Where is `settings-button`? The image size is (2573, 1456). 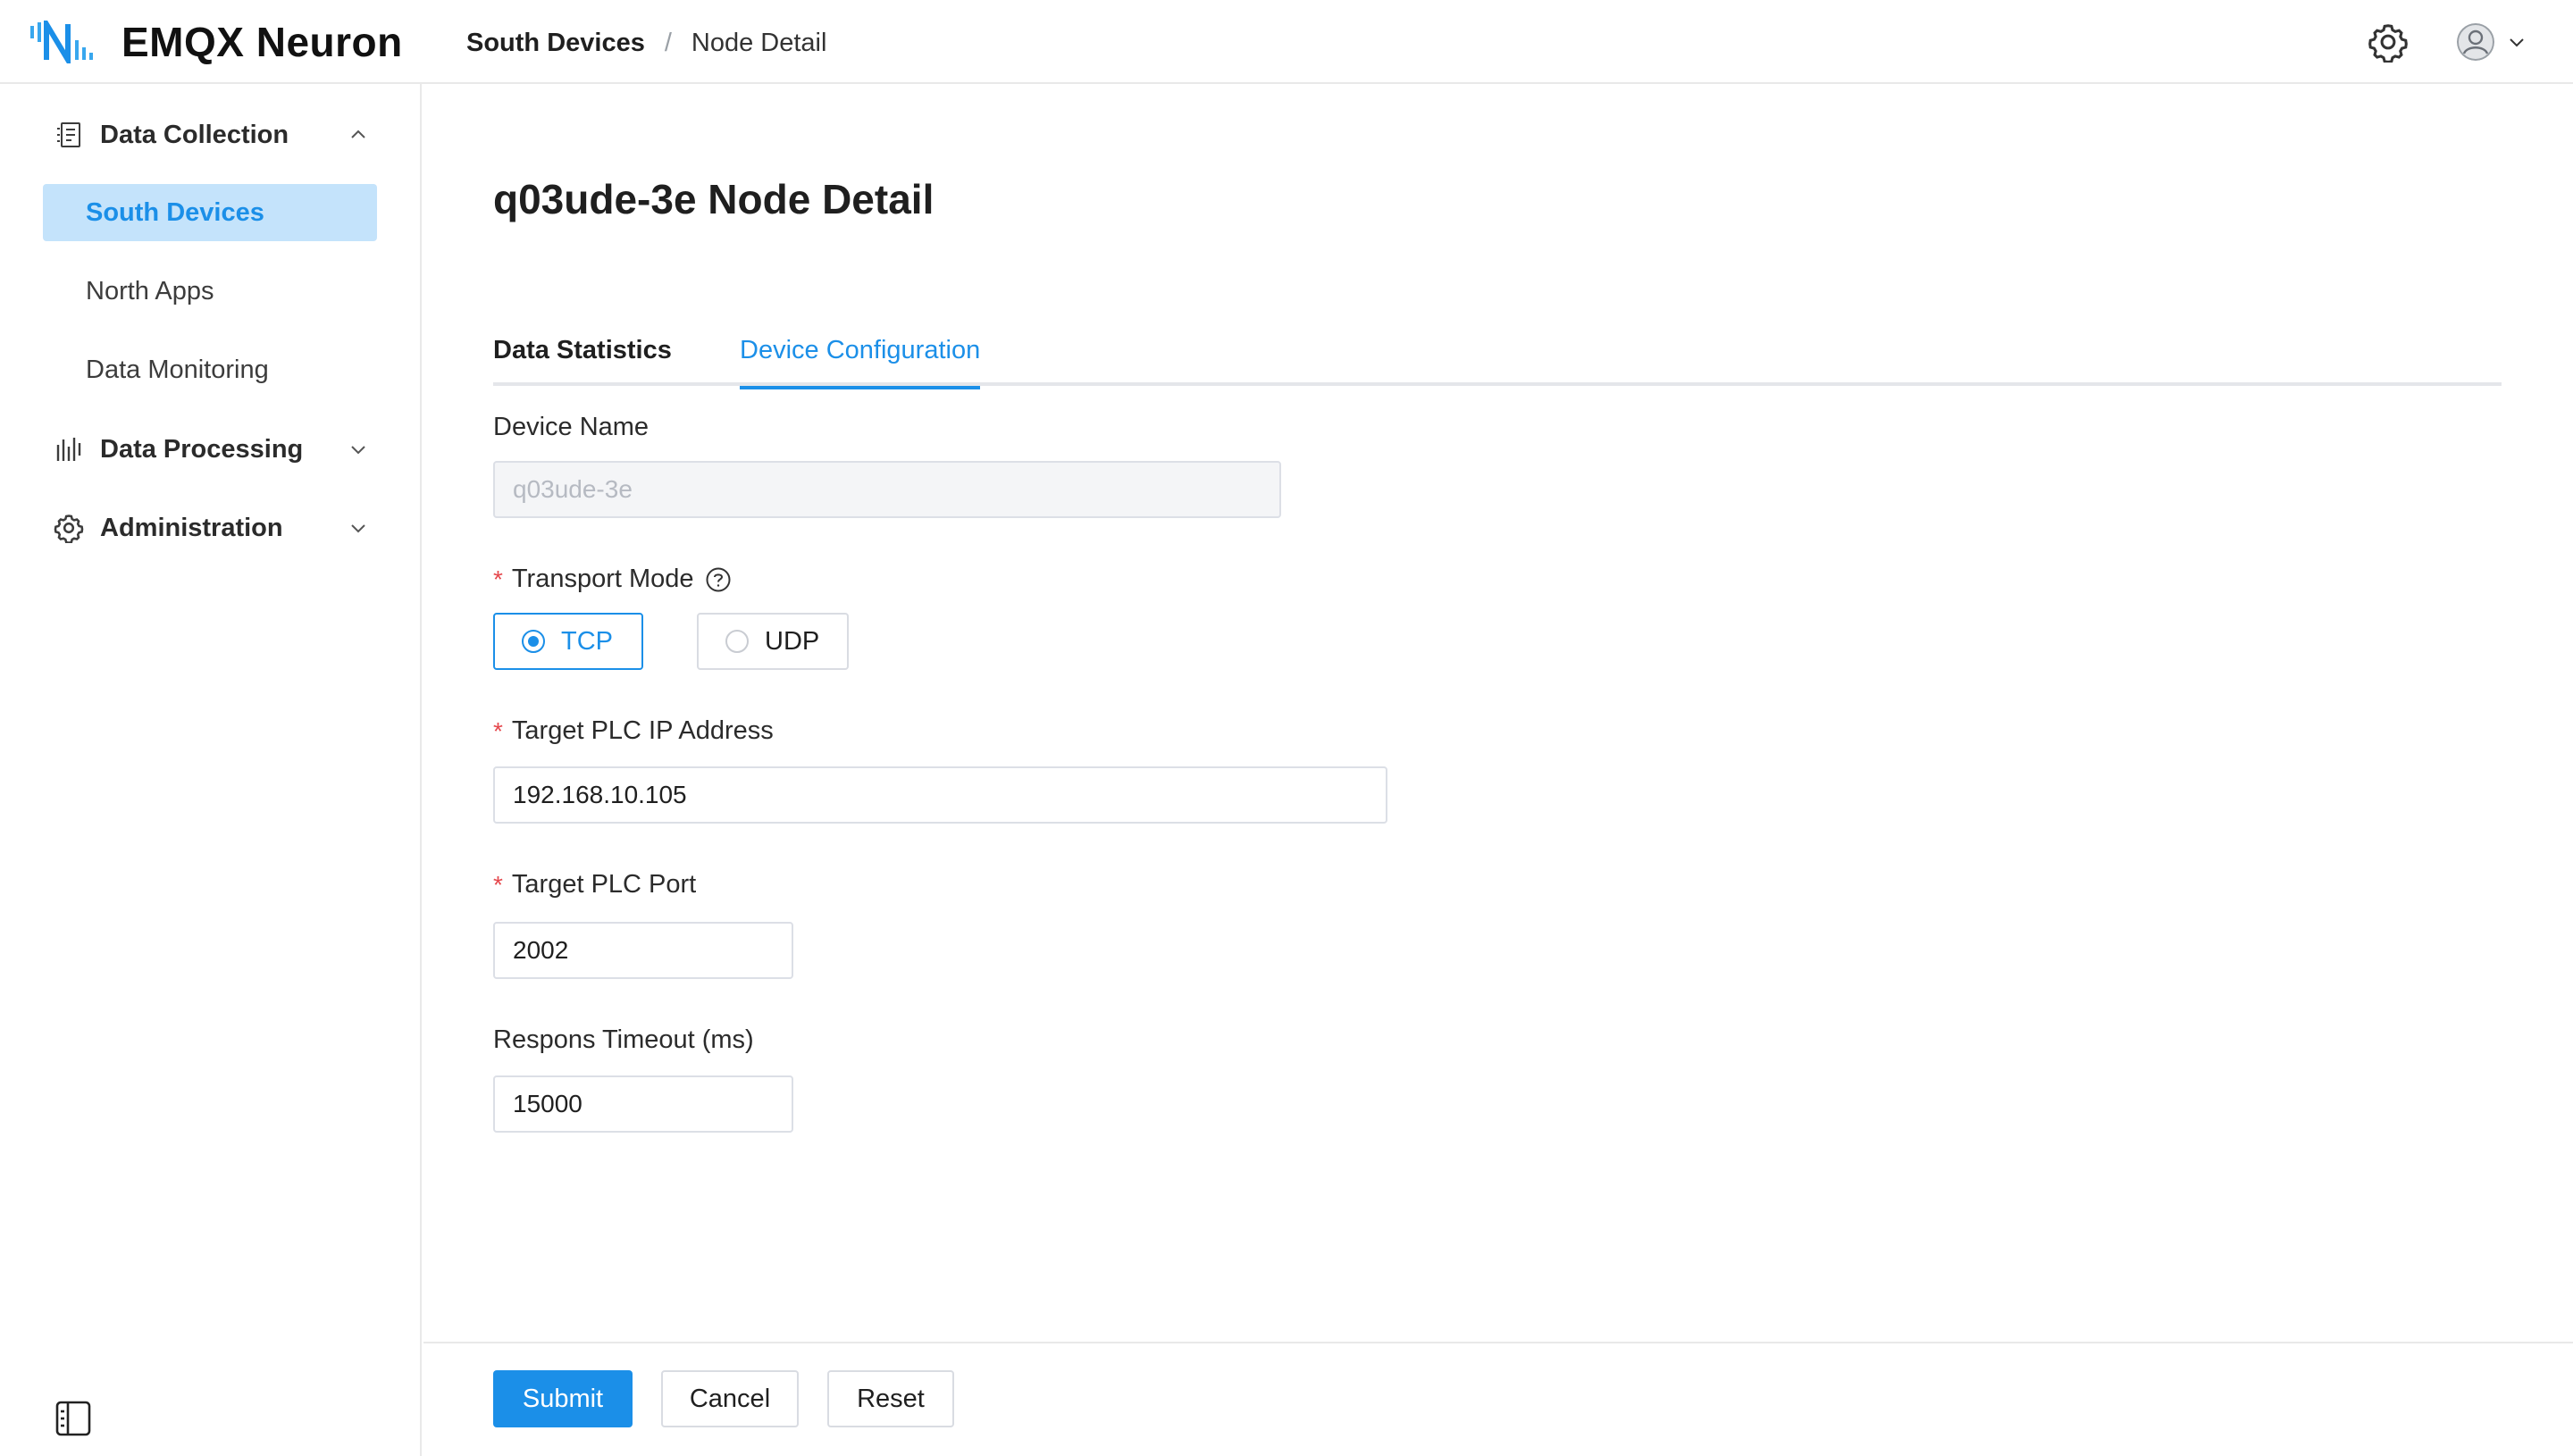 settings-button is located at coordinates (2388, 42).